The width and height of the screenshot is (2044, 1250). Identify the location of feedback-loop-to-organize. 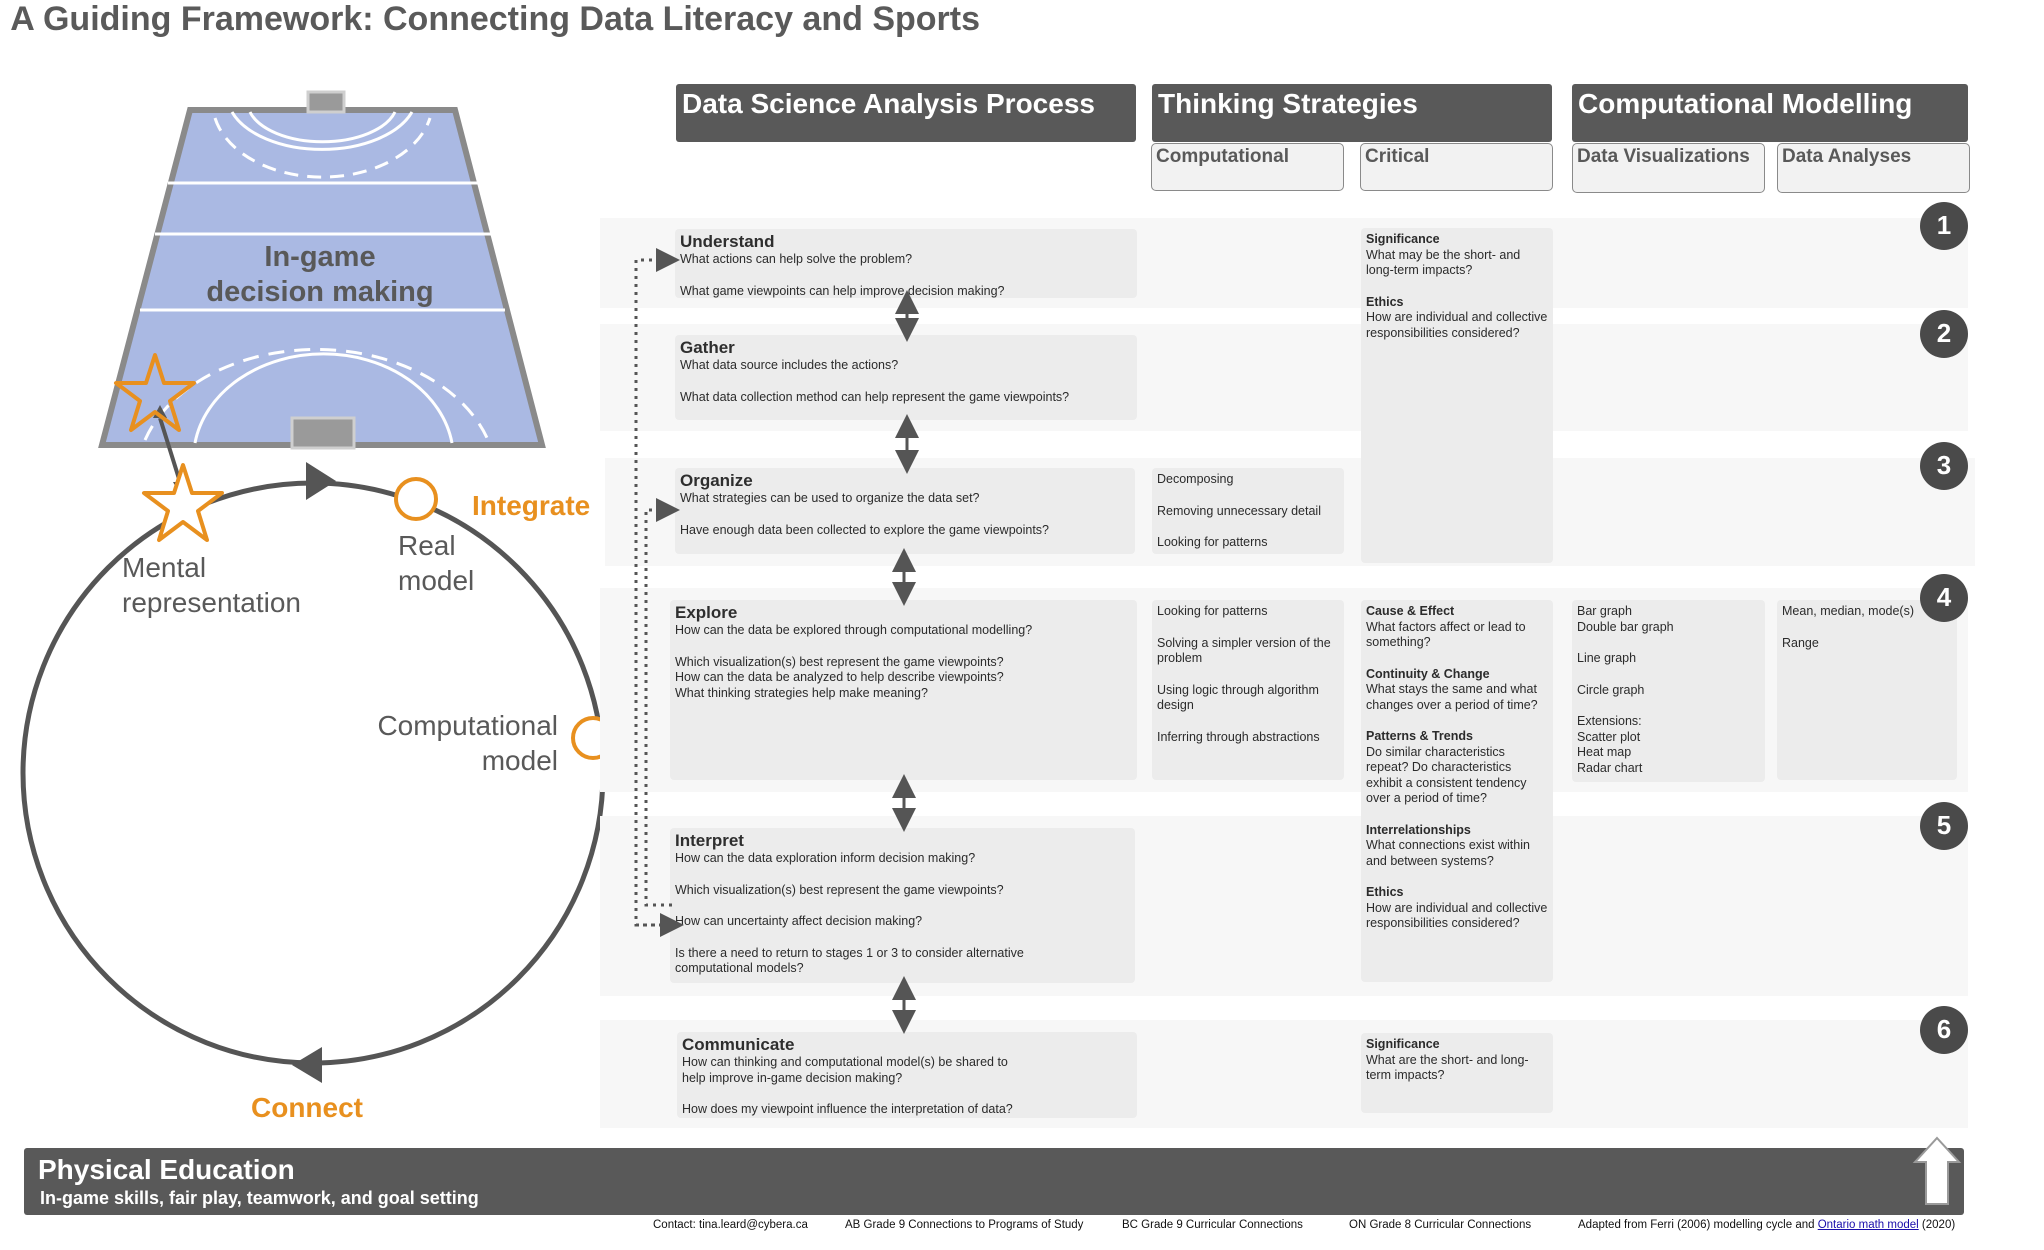
(662, 702).